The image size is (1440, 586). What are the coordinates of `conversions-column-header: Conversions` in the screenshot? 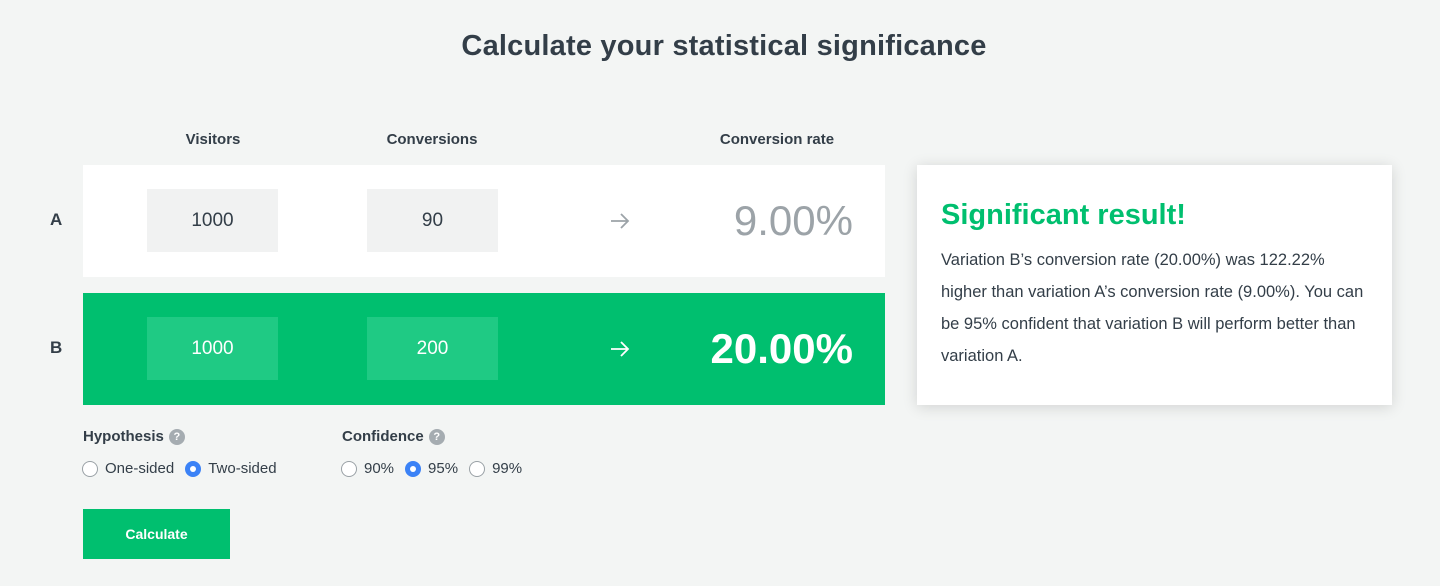 It's located at (432, 139).